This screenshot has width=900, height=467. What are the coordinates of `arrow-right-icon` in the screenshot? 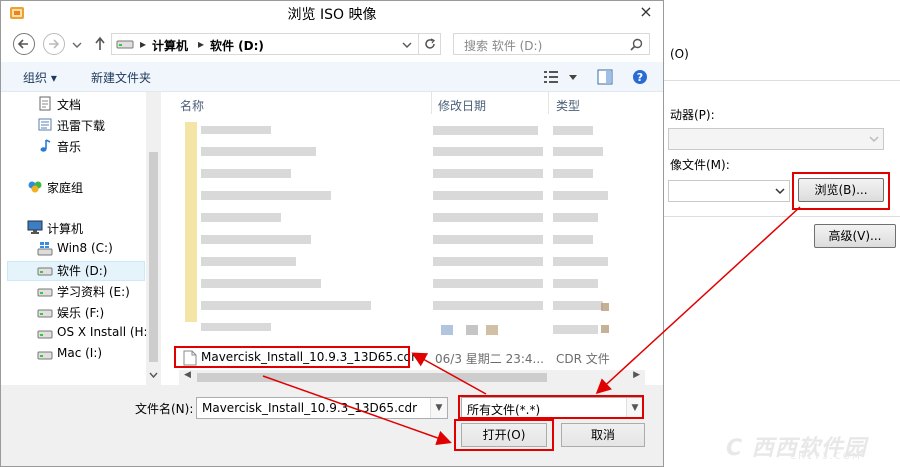 It's located at (54, 44).